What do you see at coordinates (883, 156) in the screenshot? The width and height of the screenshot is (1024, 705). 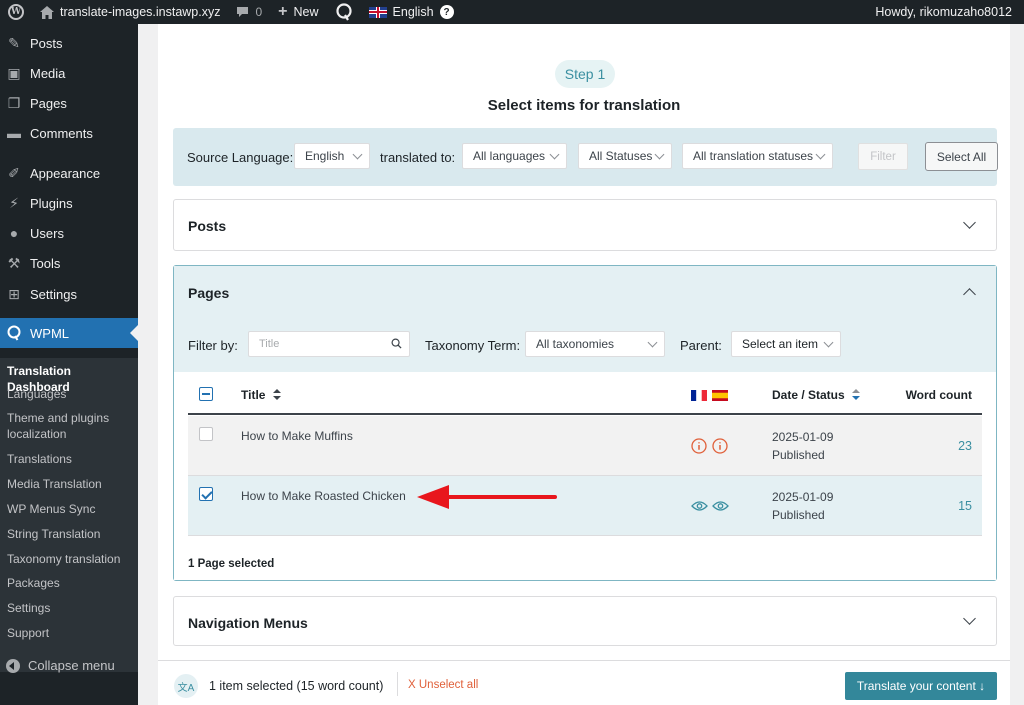 I see `filter-button: Filter` at bounding box center [883, 156].